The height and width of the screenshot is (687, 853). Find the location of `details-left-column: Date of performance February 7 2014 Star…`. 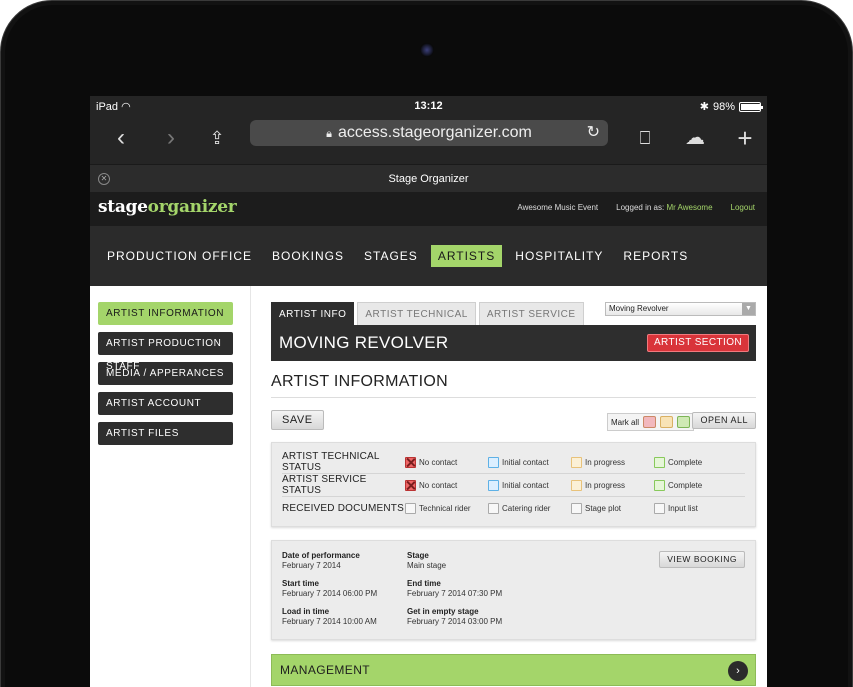

details-left-column: Date of performance February 7 2014 Star… is located at coordinates (329, 593).